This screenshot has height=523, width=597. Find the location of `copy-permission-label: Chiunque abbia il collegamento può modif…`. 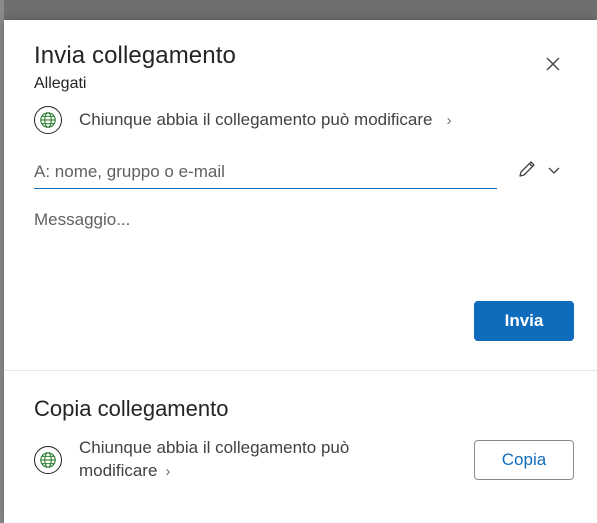

copy-permission-label: Chiunque abbia il collegamento può modif… is located at coordinates (214, 459).